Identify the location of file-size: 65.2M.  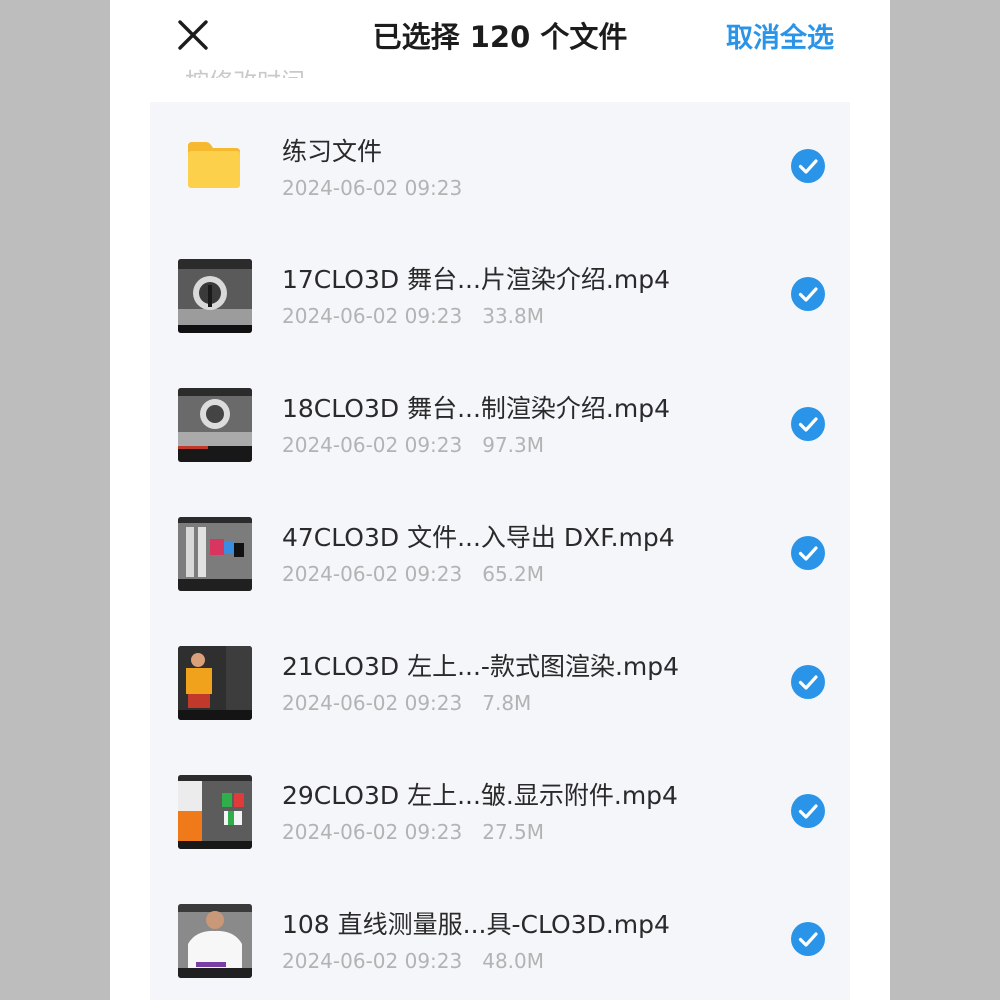
(513, 574).